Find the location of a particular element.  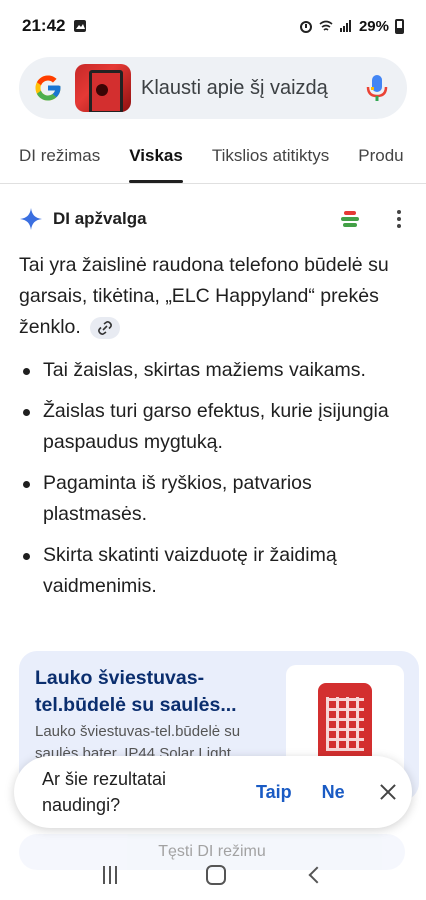

status-time: 21:42 is located at coordinates (44, 25).